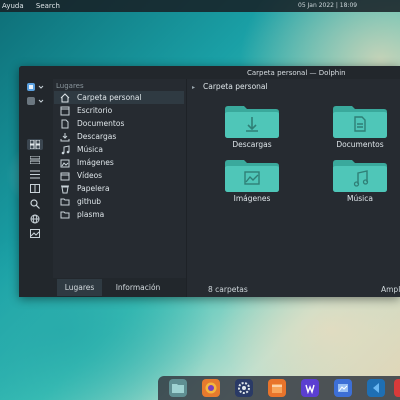  Describe the element at coordinates (119, 149) in the screenshot. I see `place-music: Música` at that location.